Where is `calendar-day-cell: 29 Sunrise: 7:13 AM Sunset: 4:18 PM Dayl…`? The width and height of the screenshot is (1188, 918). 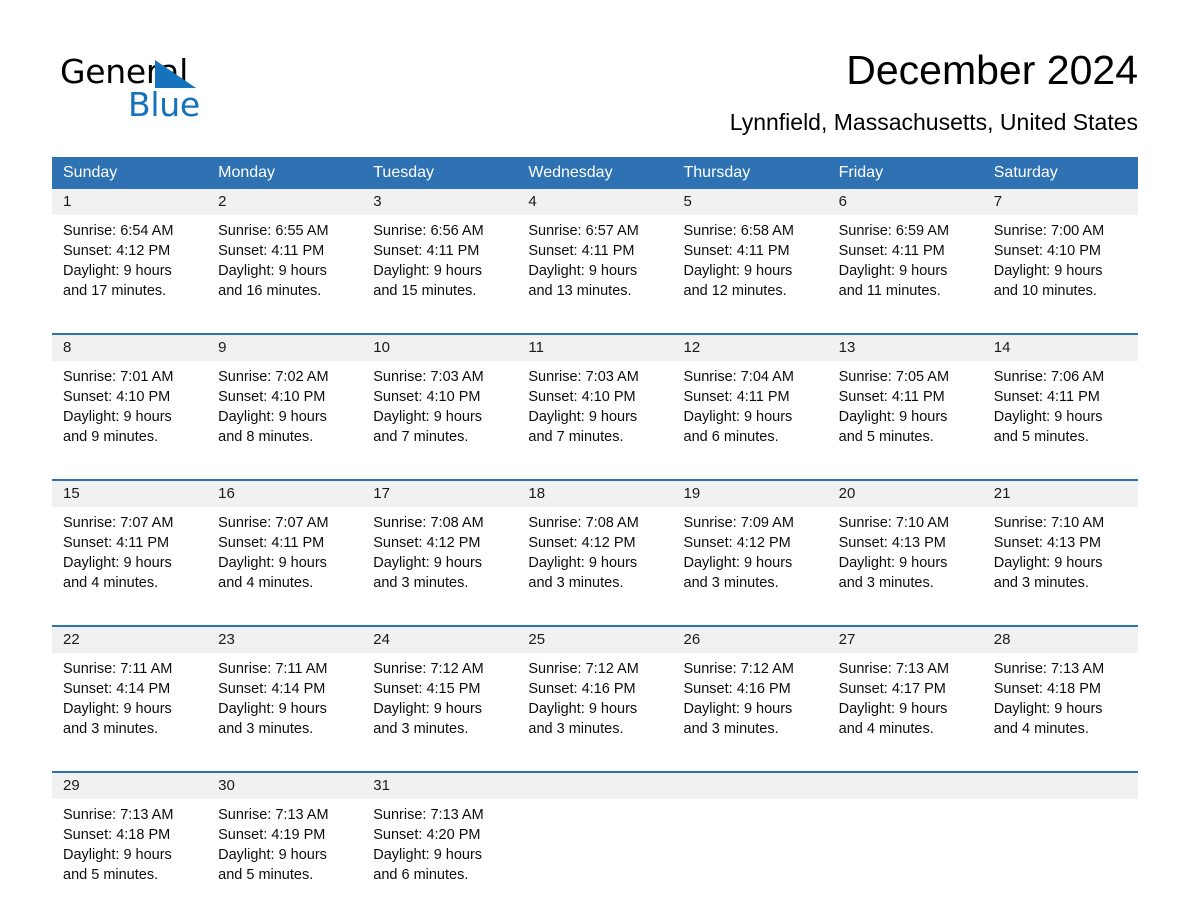
calendar-day-cell: 29 Sunrise: 7:13 AM Sunset: 4:18 PM Dayl… is located at coordinates (129, 840).